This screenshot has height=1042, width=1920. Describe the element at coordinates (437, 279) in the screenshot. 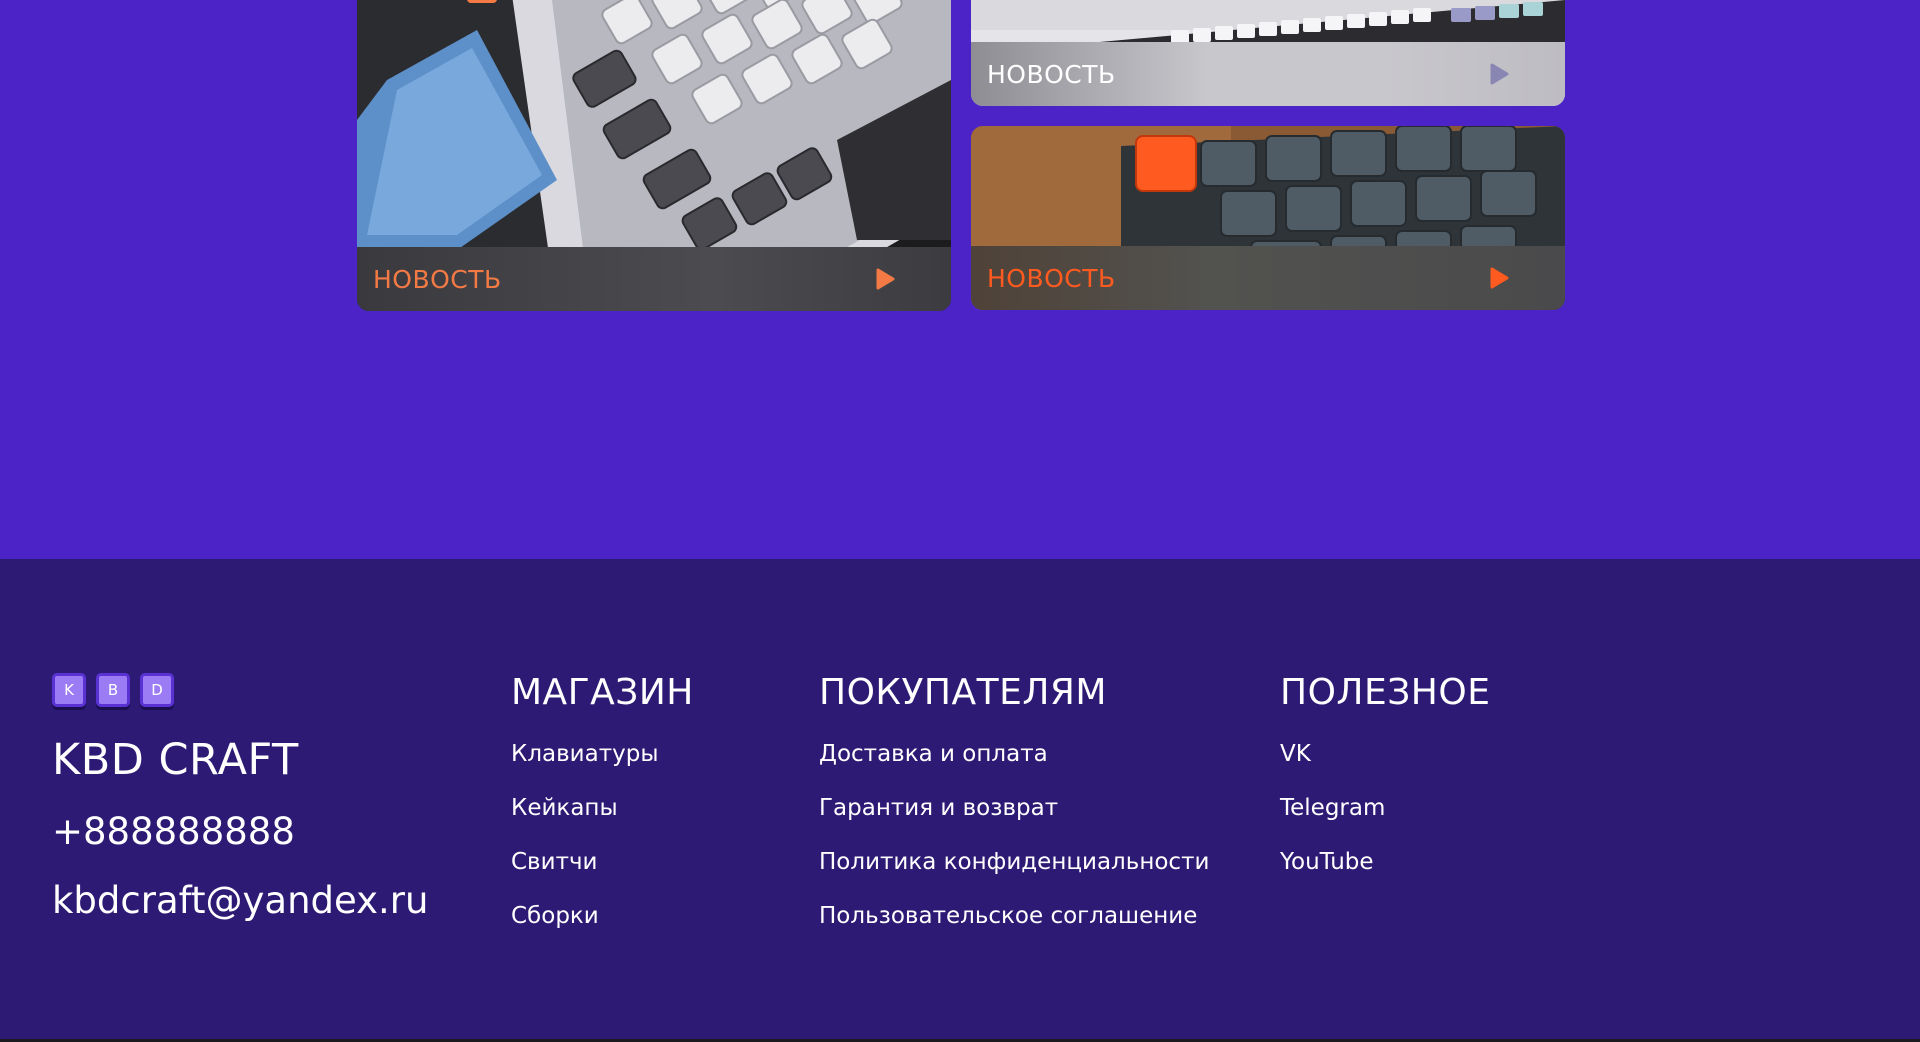

I see `news-card-1-label: НОВОСТЬ` at that location.